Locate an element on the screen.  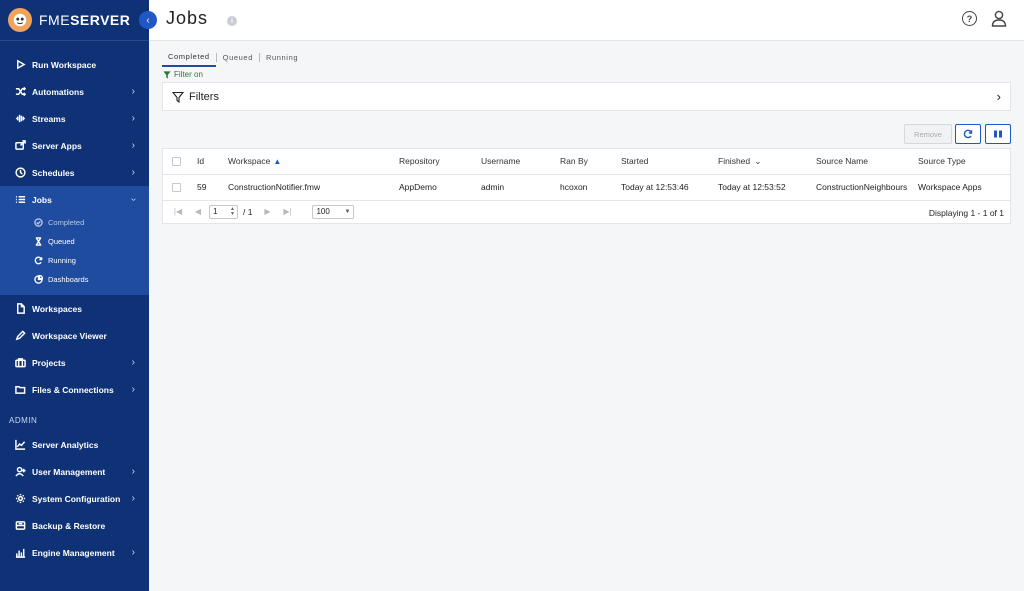
column-header-finished: Finished ⌄ is located at coordinates (767, 162).